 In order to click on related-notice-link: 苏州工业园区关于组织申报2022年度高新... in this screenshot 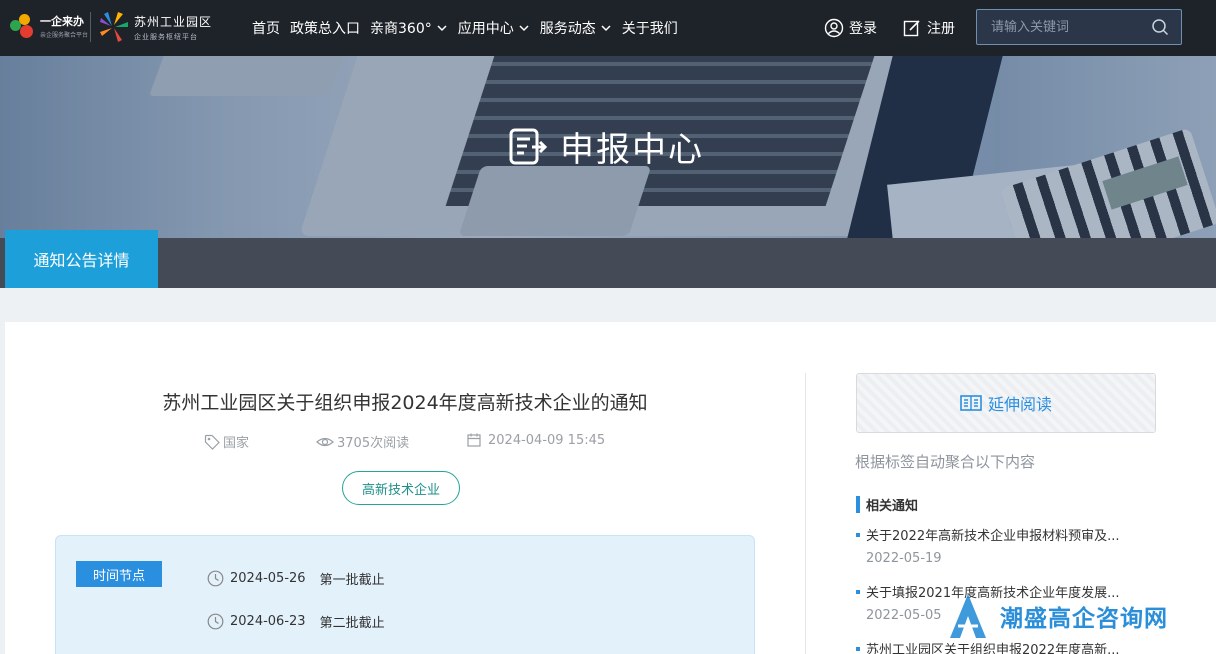, I will do `click(987, 646)`.